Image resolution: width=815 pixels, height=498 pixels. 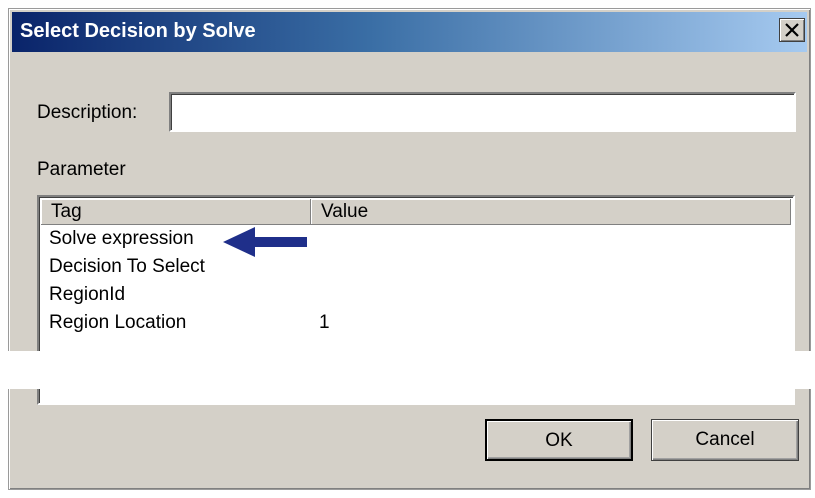 I want to click on column-header-value: Value, so click(x=551, y=212).